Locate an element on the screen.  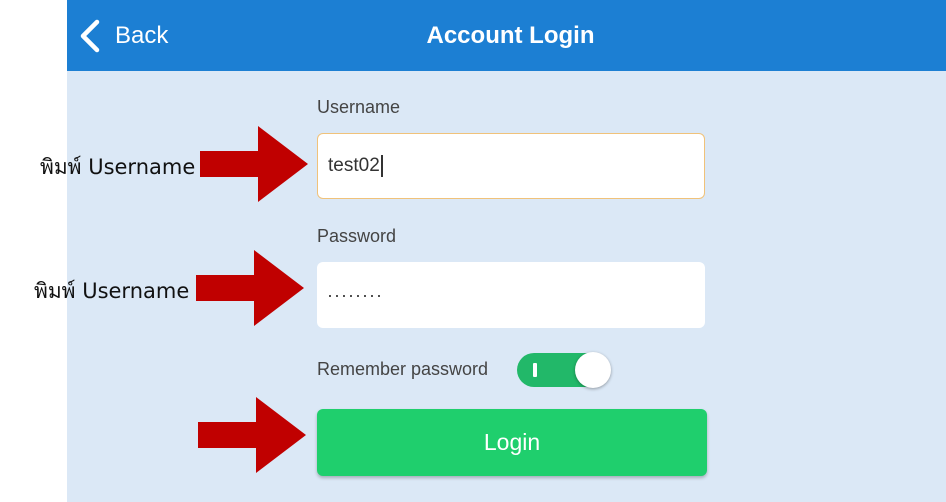
password-label: Password is located at coordinates (357, 236).